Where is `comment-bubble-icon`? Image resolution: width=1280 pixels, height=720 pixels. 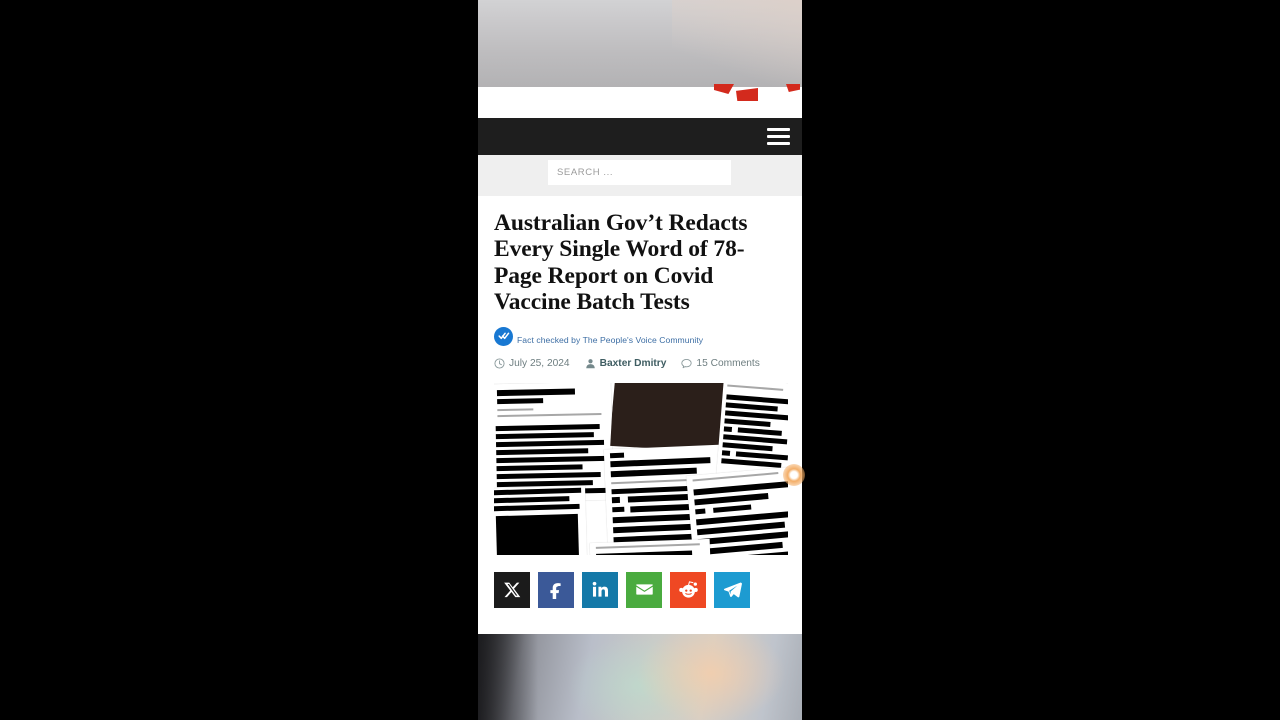 comment-bubble-icon is located at coordinates (687, 363).